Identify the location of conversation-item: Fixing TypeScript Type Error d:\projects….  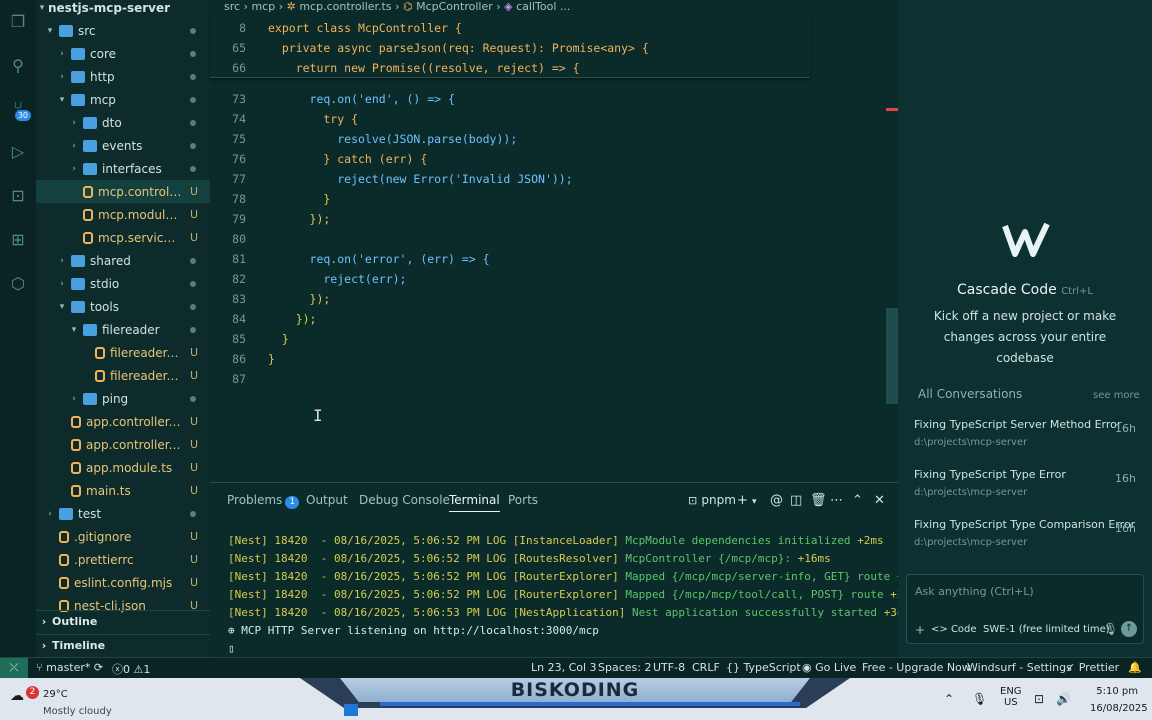
(1027, 491).